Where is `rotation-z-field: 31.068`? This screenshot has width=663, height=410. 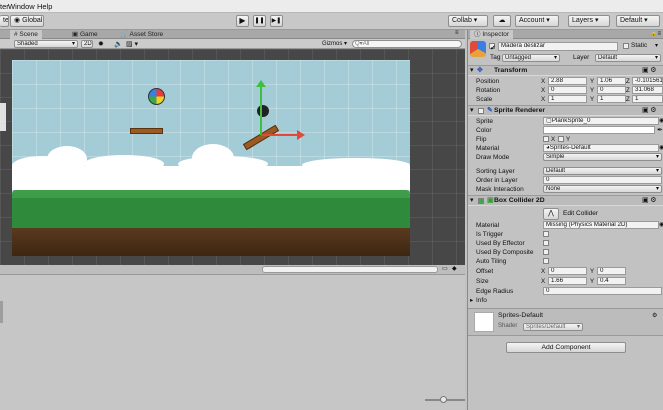 rotation-z-field: 31.068 is located at coordinates (647, 90).